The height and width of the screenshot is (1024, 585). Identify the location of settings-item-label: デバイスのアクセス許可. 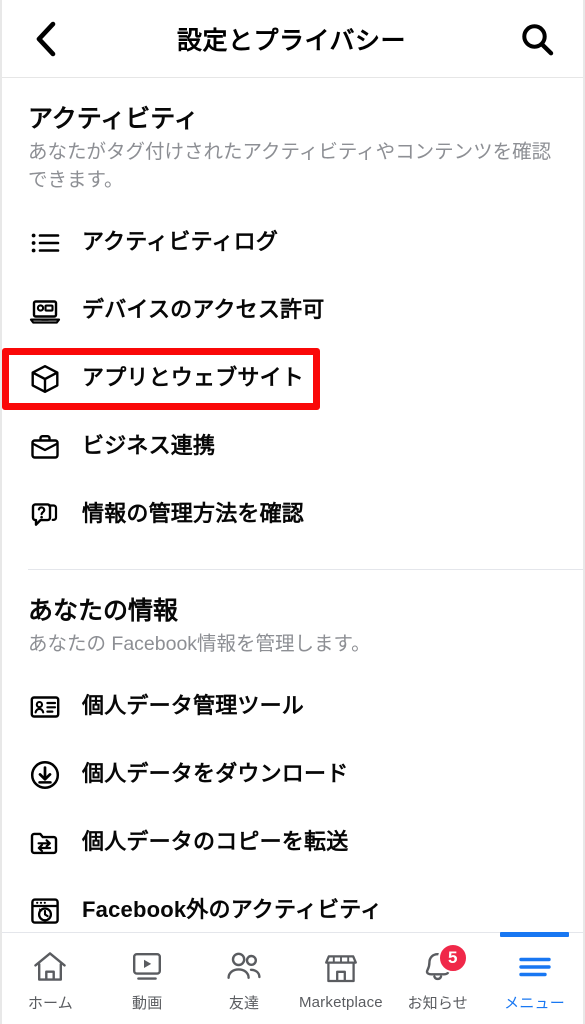
(203, 310).